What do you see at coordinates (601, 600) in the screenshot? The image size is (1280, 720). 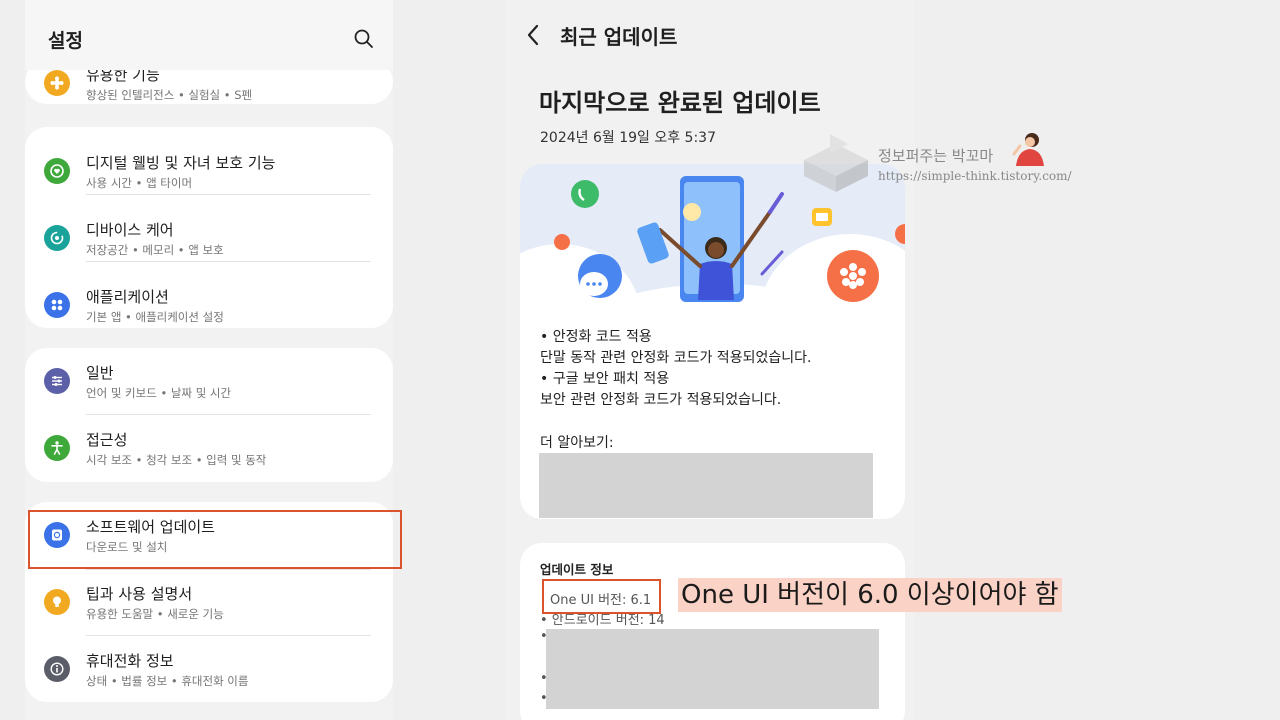 I see `one-ui-version: One UI 버전: 6.1` at bounding box center [601, 600].